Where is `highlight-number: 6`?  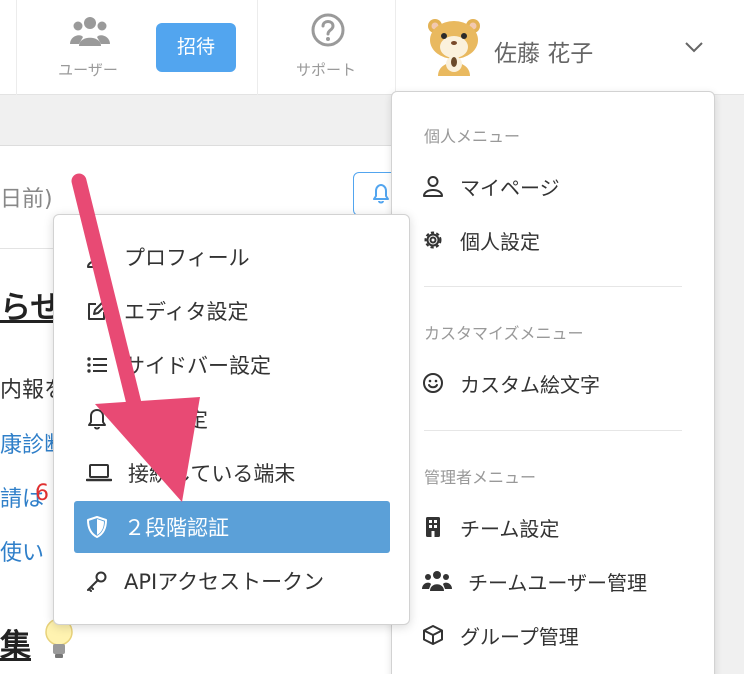
highlight-number: 6 is located at coordinates (42, 493).